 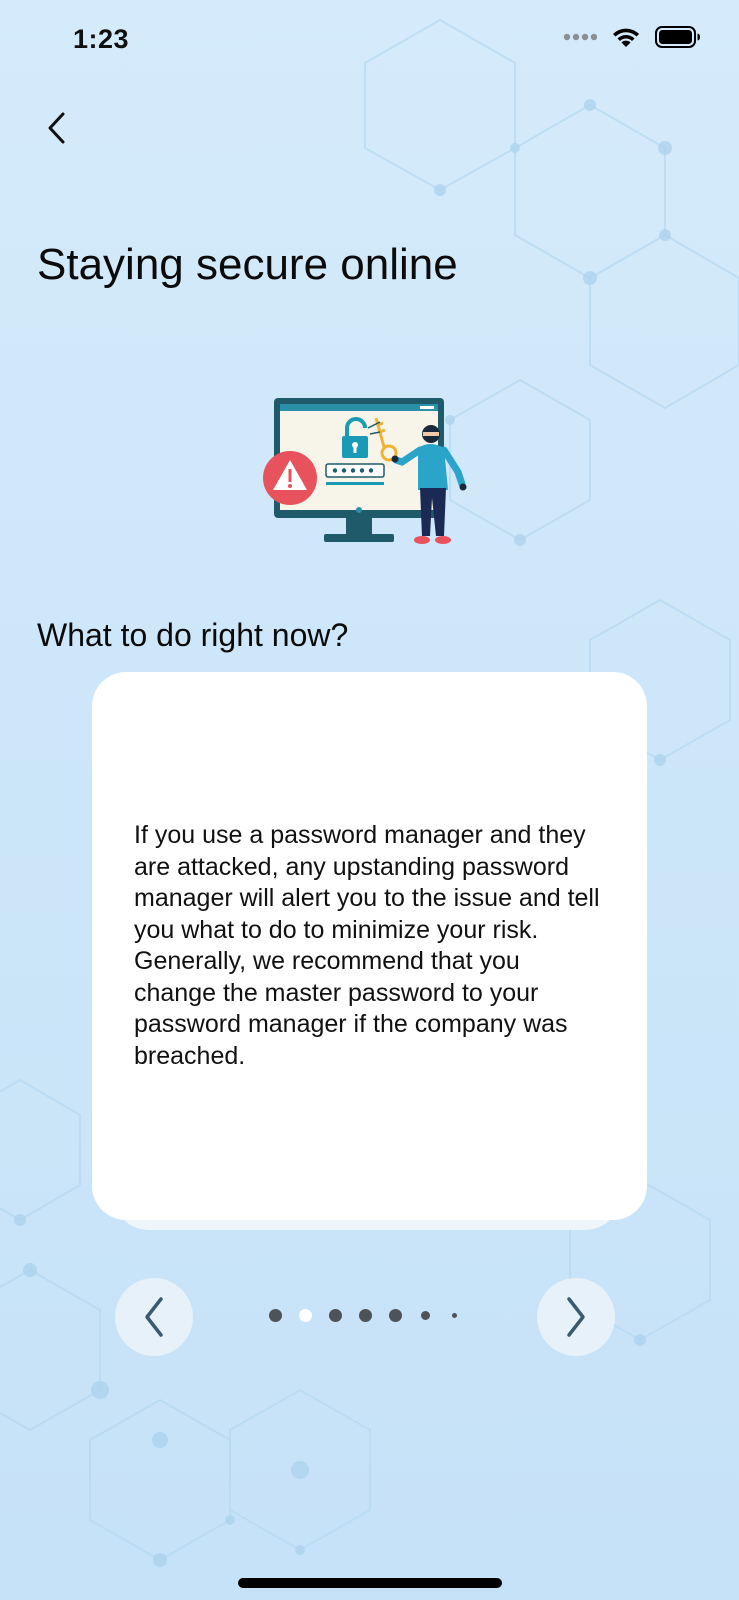 I want to click on chevron-left-icon, so click(x=56, y=128).